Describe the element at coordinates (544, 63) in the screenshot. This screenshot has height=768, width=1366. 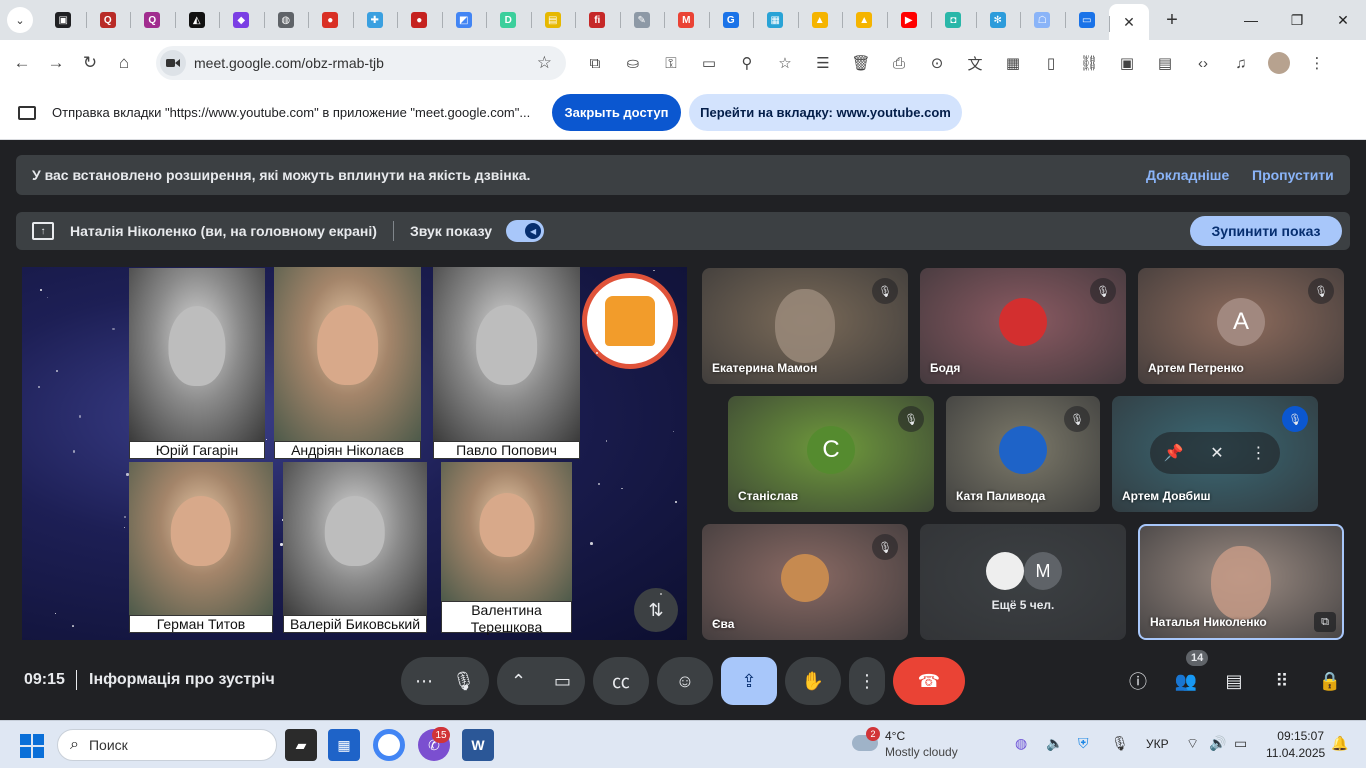
I see `bookmark-star-icon: ☆` at that location.